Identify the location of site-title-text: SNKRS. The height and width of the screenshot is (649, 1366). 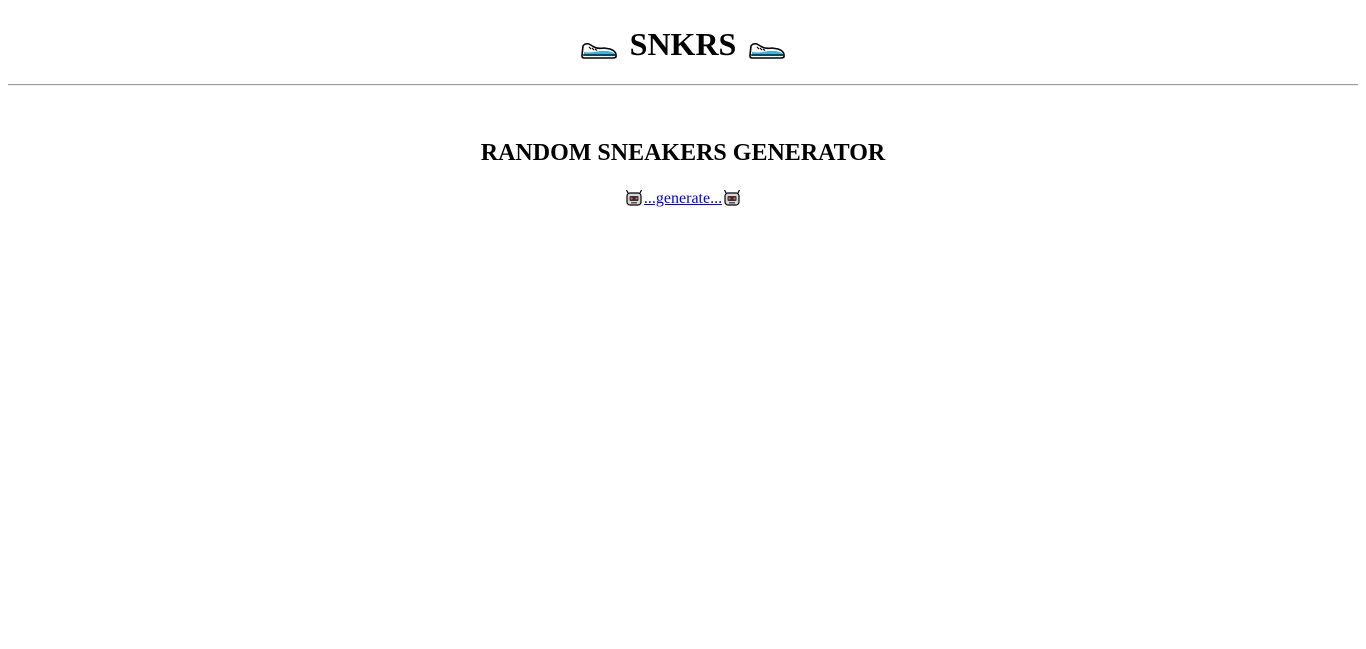
(683, 44).